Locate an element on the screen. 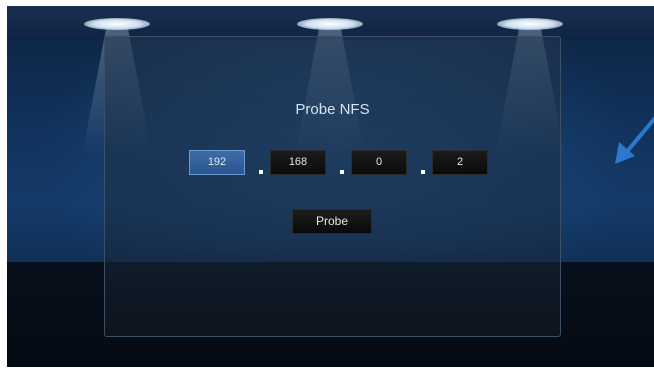  ip-octet-2-input: 168 is located at coordinates (298, 162).